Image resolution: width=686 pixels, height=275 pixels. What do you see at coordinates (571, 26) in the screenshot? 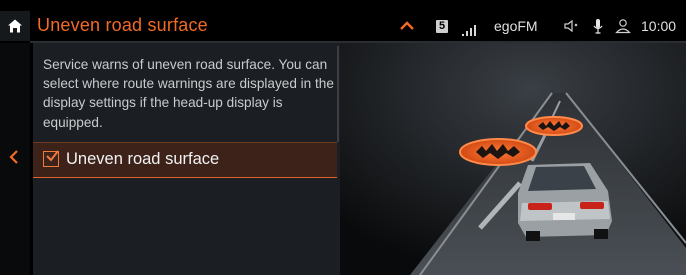
I see `mute-speaker-icon` at bounding box center [571, 26].